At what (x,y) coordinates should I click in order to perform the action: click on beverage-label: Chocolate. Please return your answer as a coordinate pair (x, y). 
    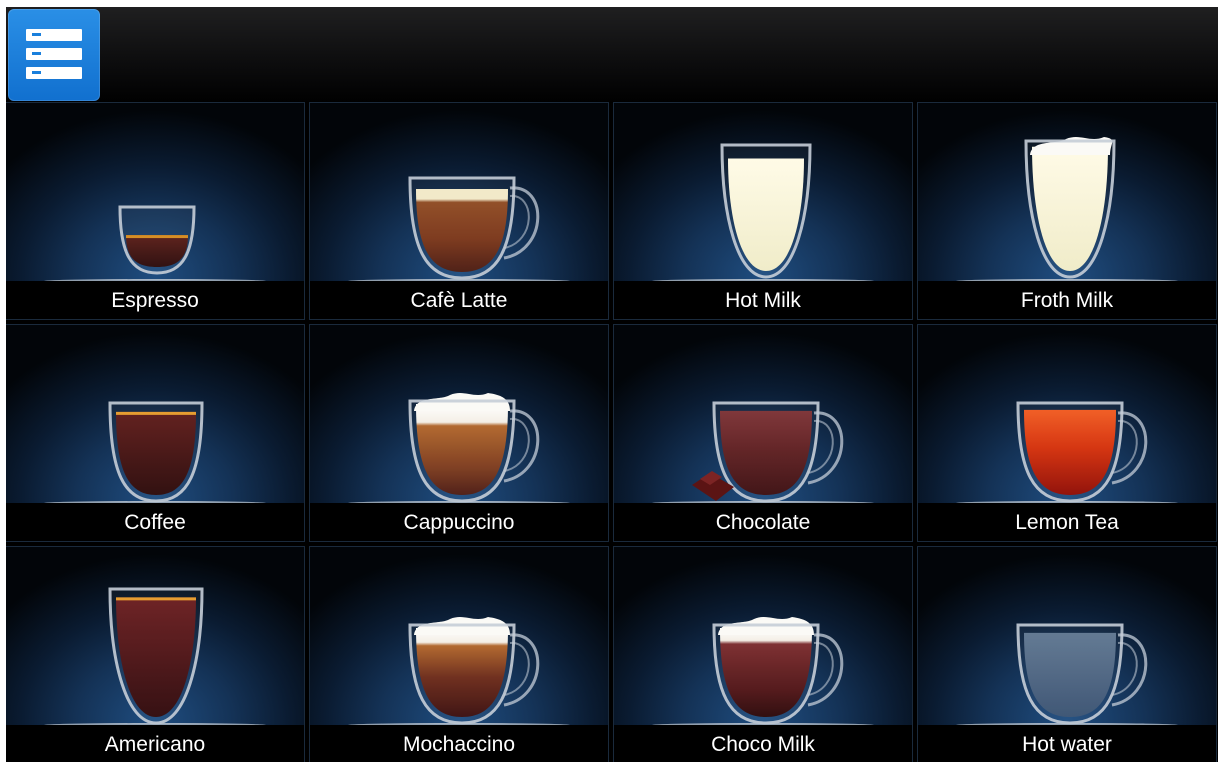
    Looking at the image, I should click on (763, 522).